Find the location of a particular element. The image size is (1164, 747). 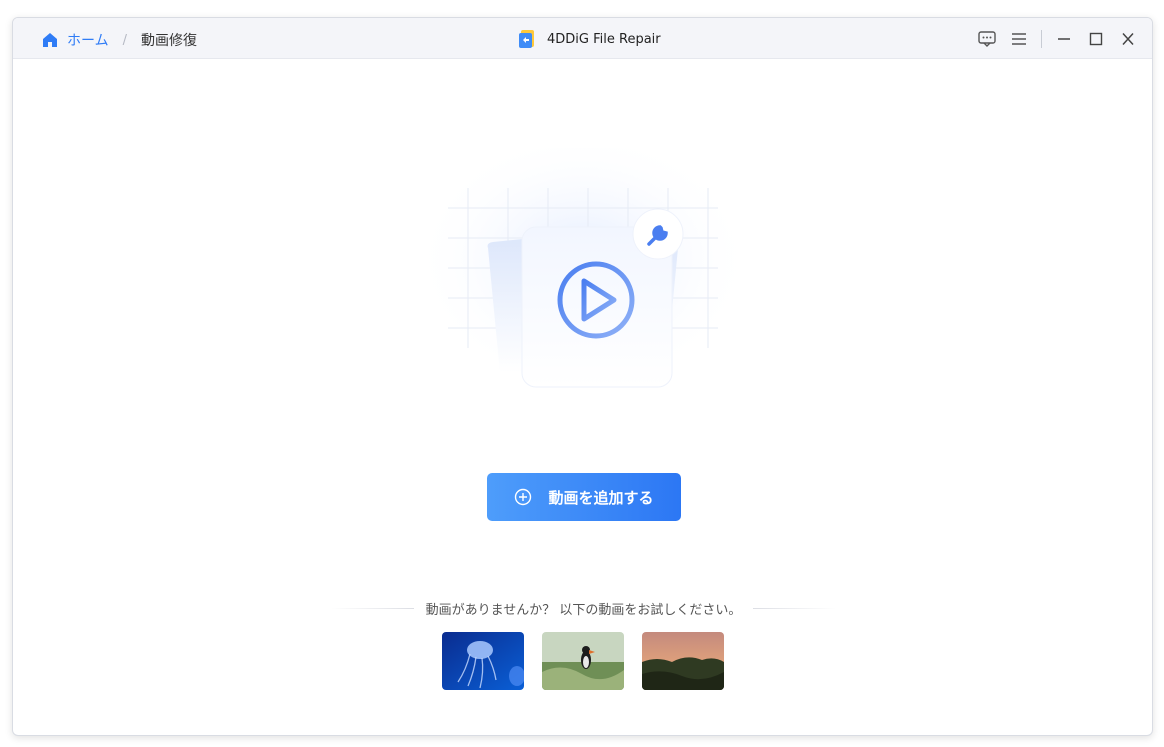

sample-prompt-text: 動画がありませんか？ 以下の動画をお試しください。 is located at coordinates (583, 610).